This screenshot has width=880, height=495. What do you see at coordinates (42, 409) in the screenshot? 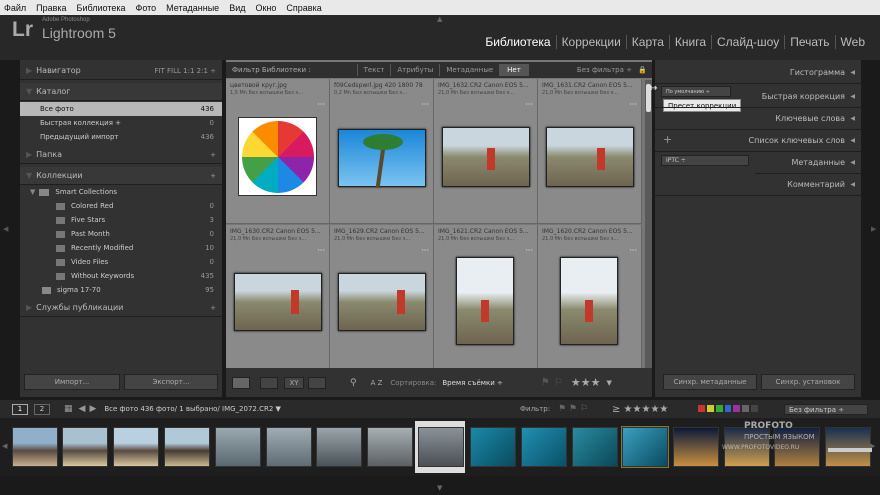
I see `secondary-window-button: 2` at bounding box center [42, 409].